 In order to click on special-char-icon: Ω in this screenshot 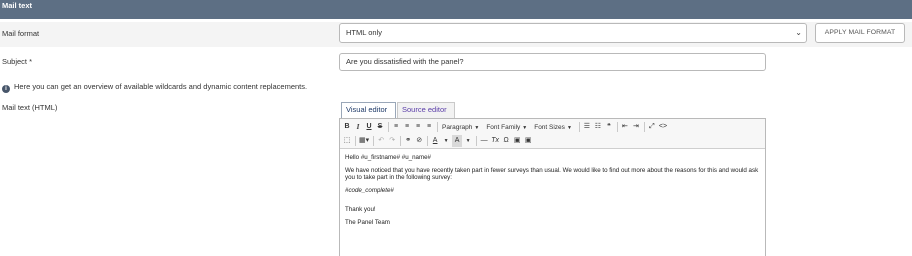, I will do `click(506, 141)`.